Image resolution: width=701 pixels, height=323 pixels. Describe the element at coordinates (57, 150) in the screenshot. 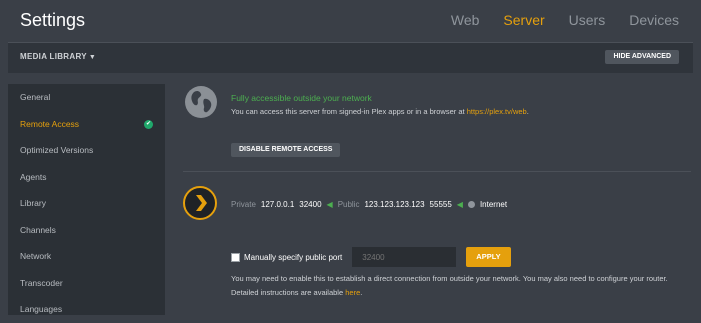

I see `sidebar-item-label: Optimized Versions` at that location.